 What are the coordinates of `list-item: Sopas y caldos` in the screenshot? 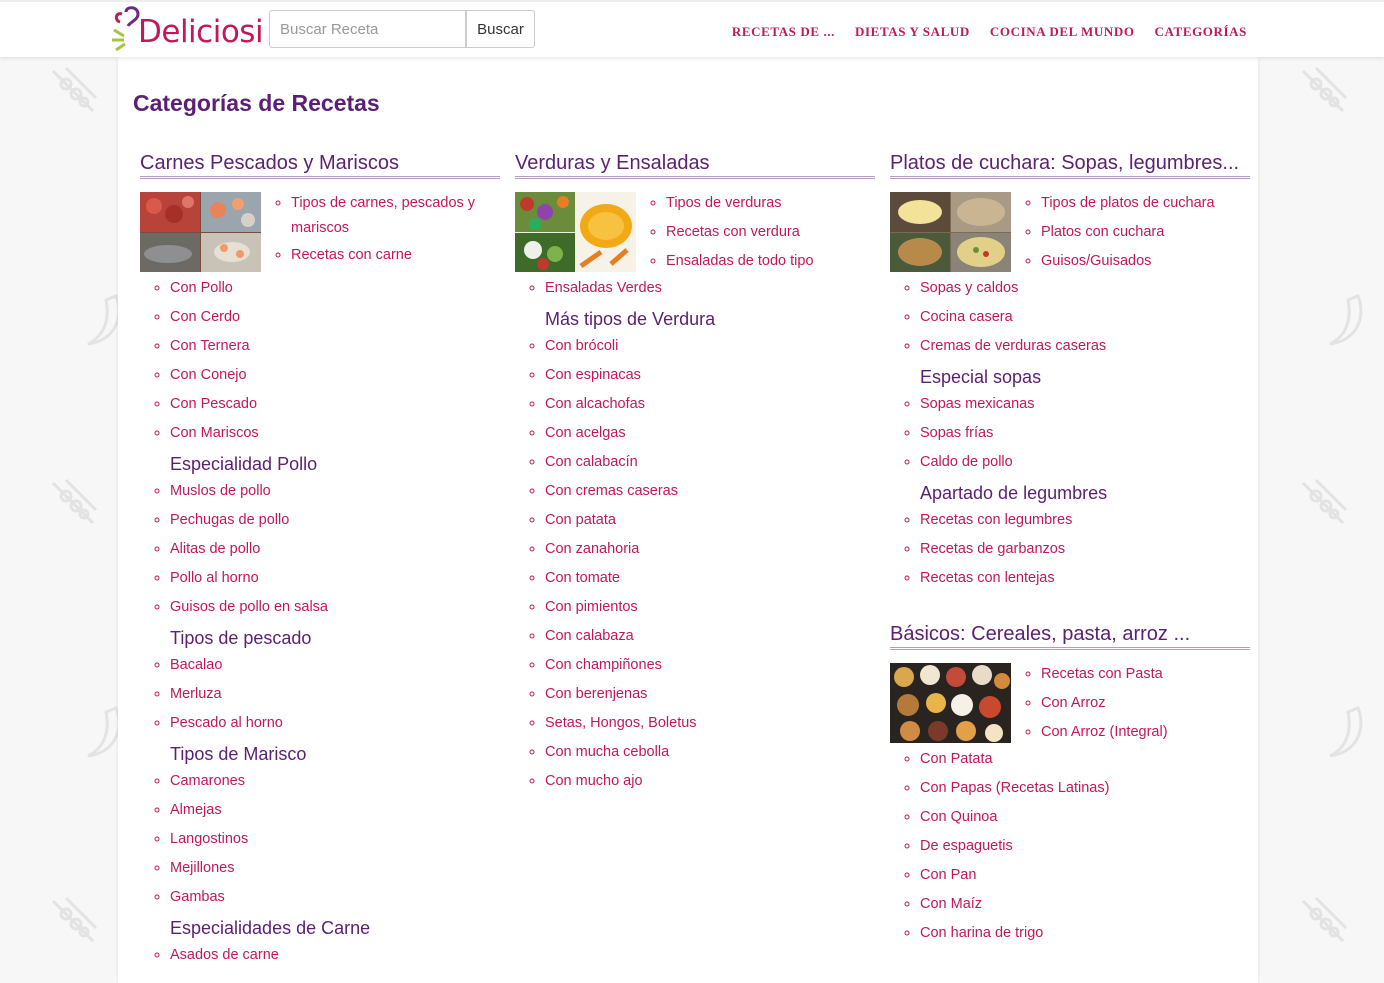 It's located at (1085, 288).